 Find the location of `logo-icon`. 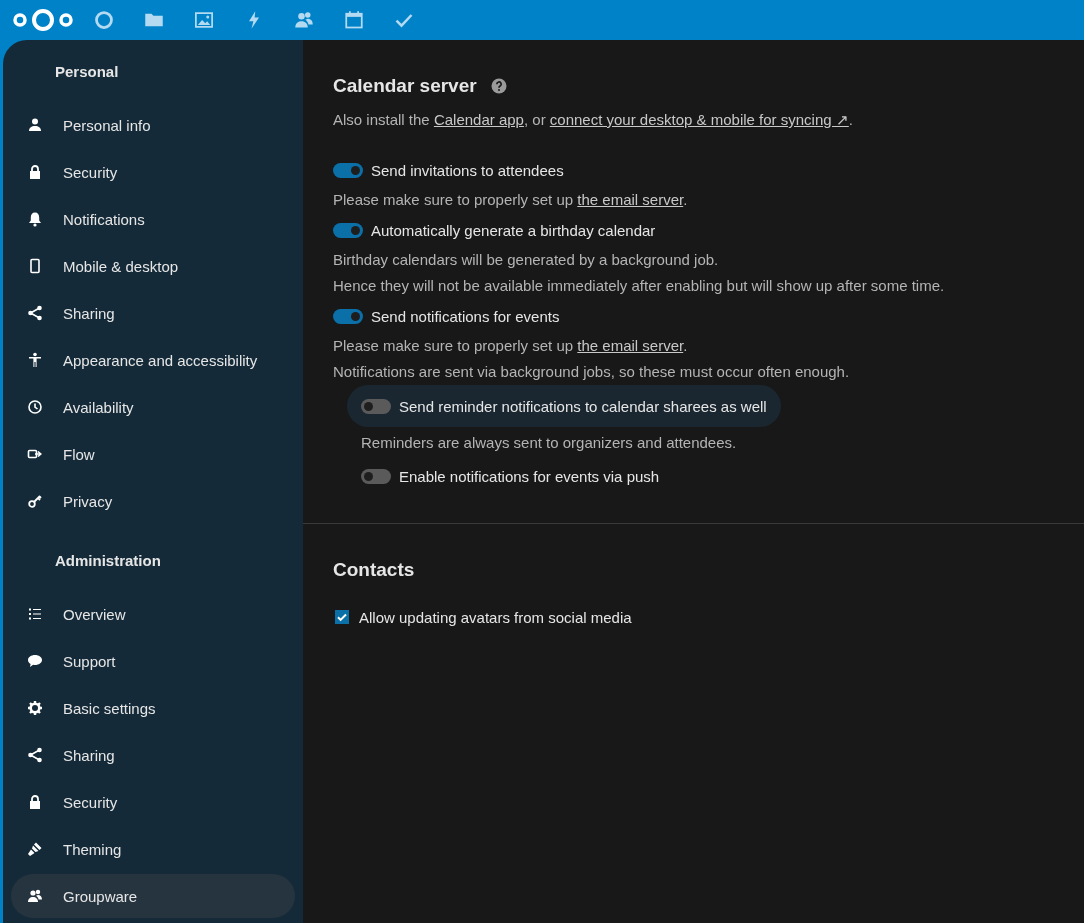

logo-icon is located at coordinates (43, 20).